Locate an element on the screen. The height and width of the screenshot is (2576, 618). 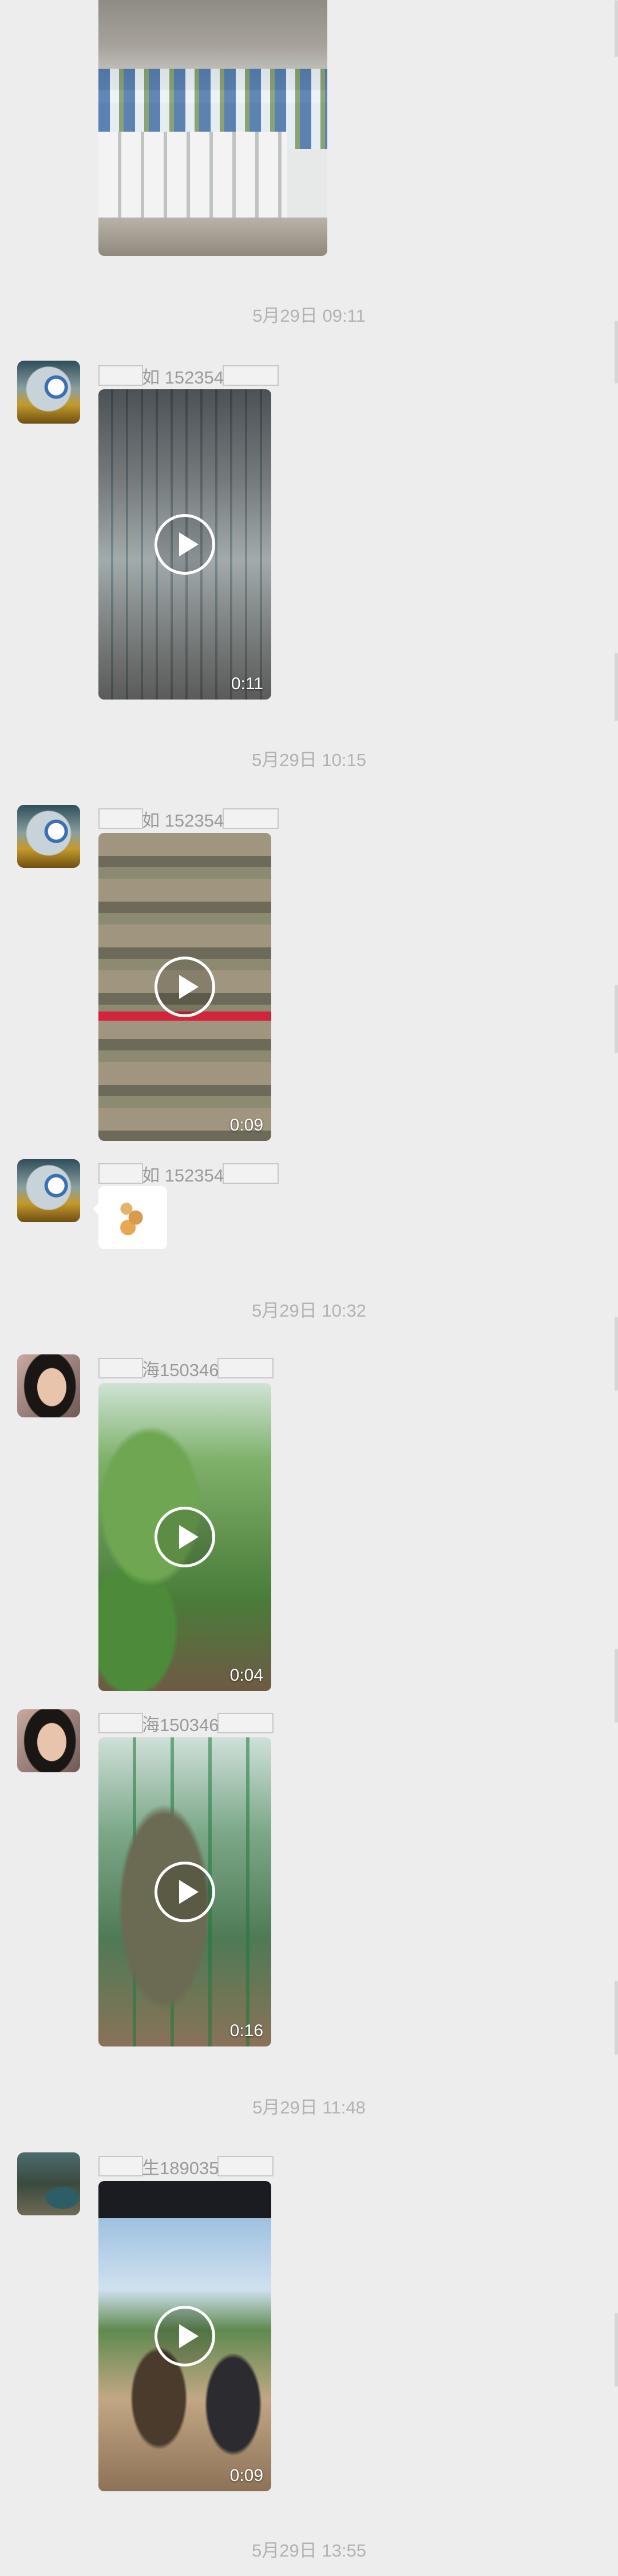
video-message: 0:11 is located at coordinates (184, 544).